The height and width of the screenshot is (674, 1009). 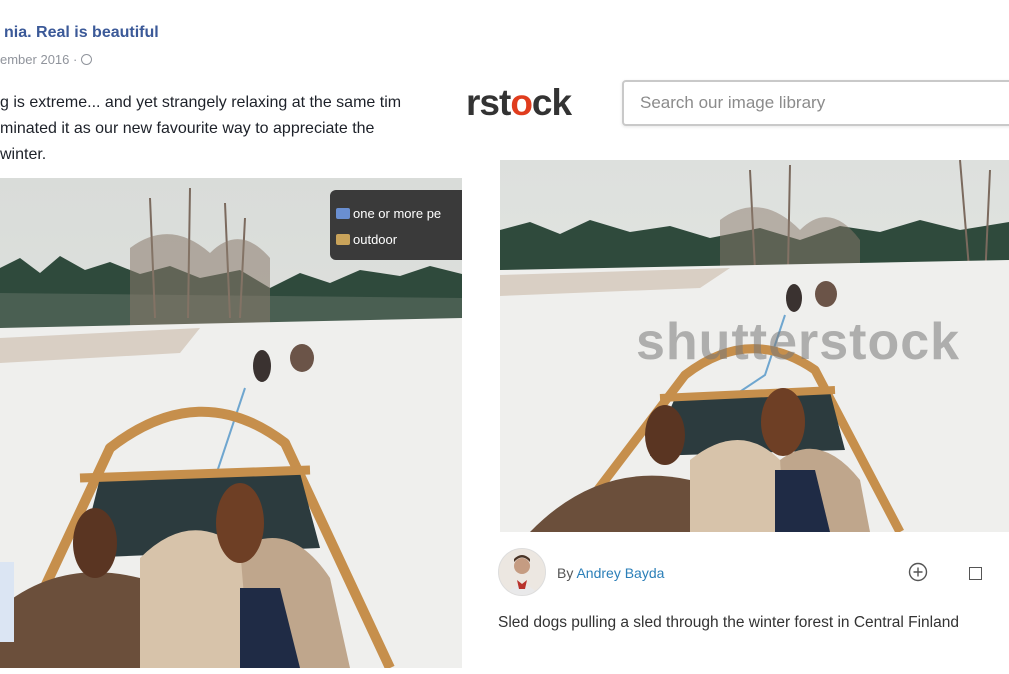 I want to click on similar-images-icon, so click(x=975, y=573).